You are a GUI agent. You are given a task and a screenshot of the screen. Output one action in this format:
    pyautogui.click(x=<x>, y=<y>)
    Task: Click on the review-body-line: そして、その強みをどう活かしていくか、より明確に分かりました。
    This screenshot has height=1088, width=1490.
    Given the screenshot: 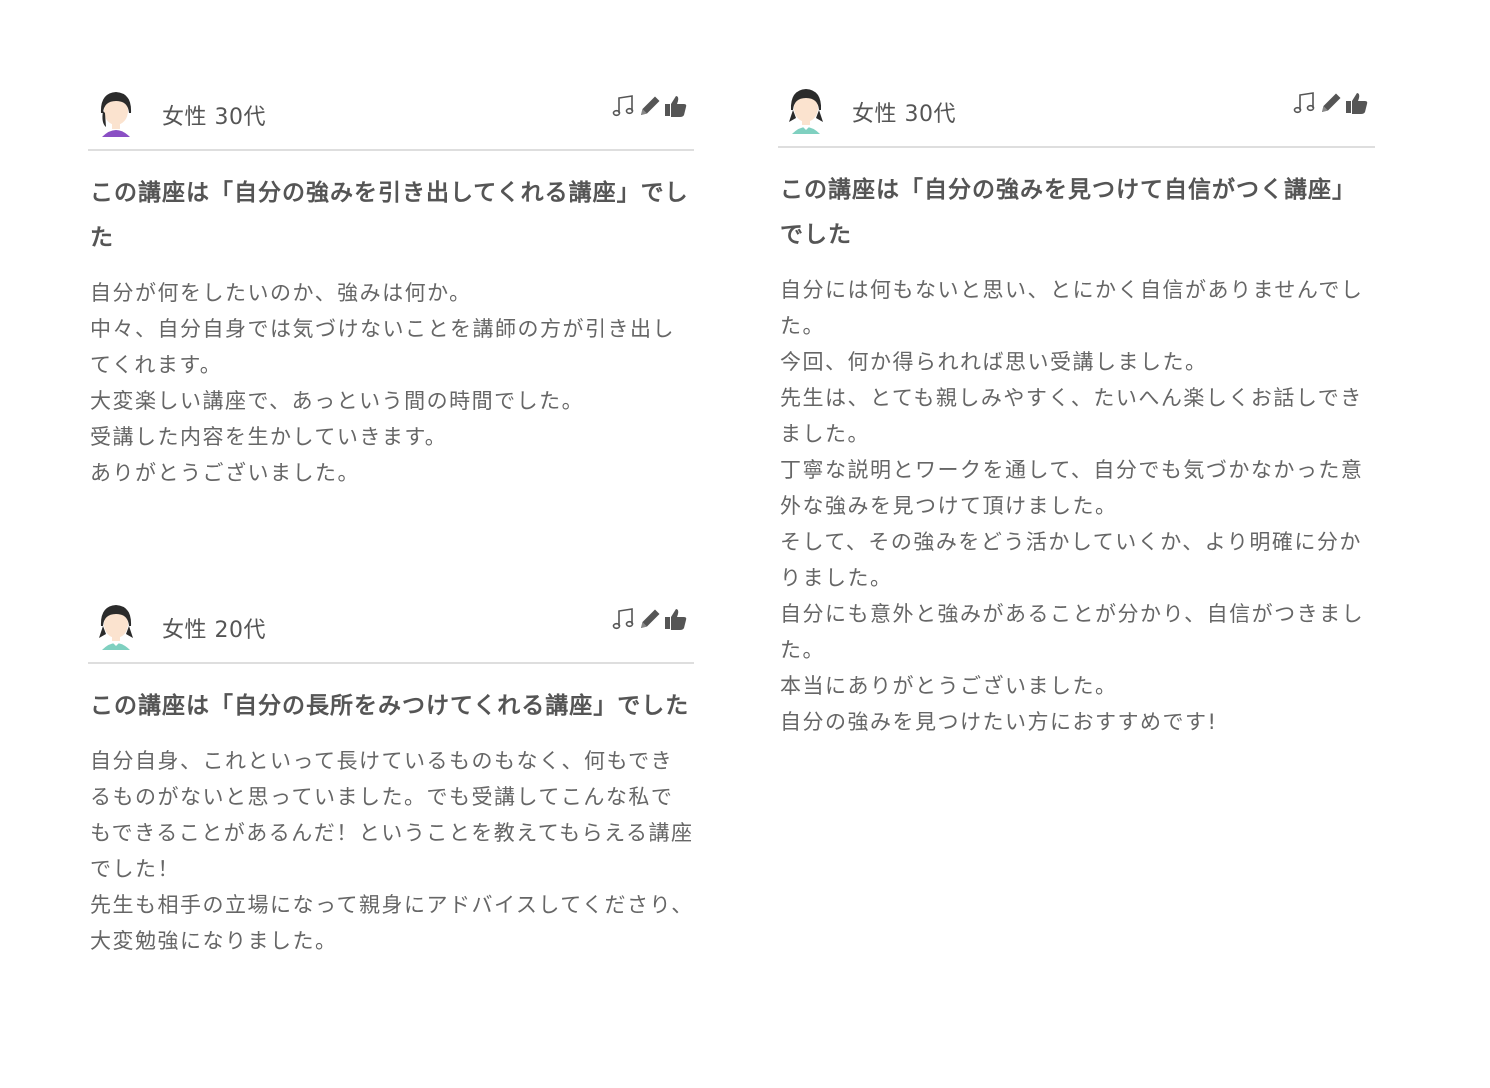 What is the action you would take?
    pyautogui.click(x=1071, y=560)
    